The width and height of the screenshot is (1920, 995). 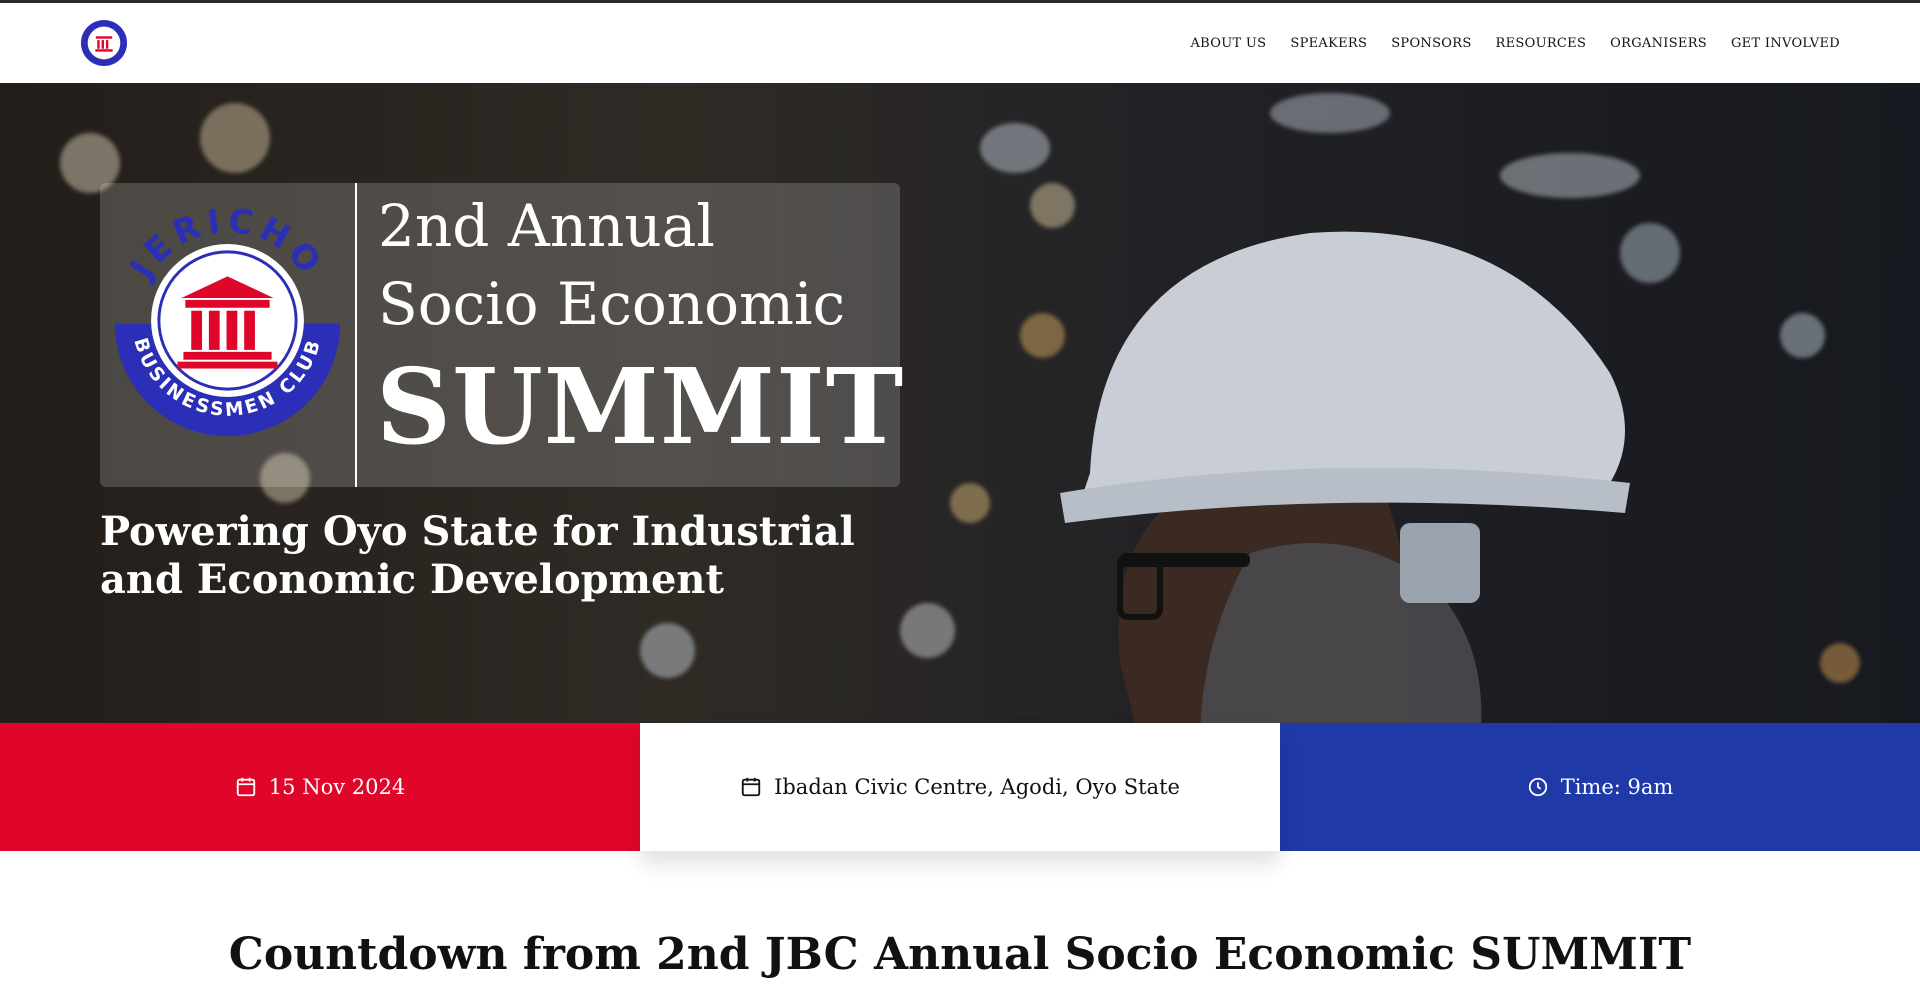 I want to click on nav-speakers: SPEAKERS, so click(x=1328, y=43).